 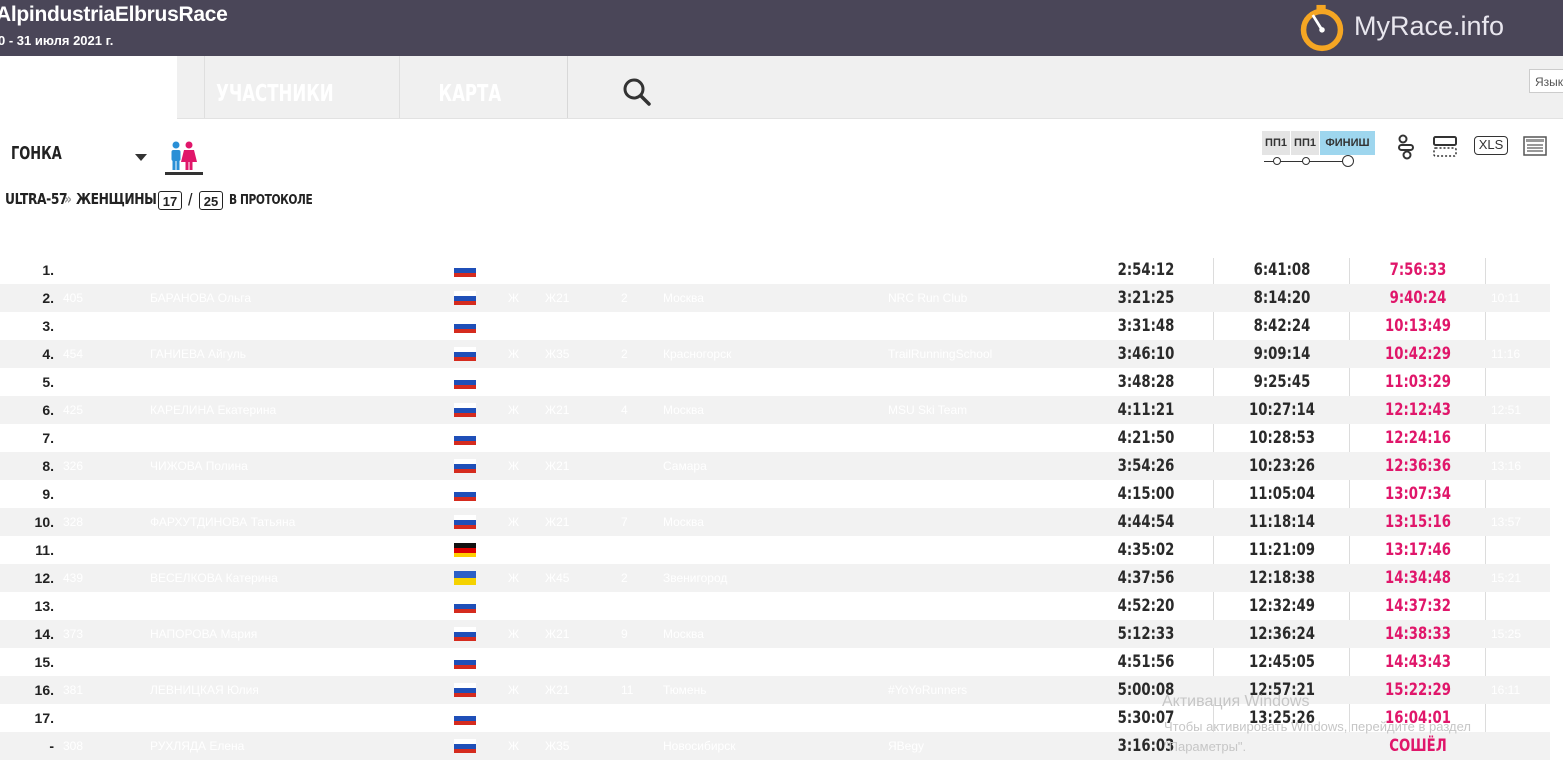 I want to click on xls-export-button: XLS, so click(x=1491, y=145).